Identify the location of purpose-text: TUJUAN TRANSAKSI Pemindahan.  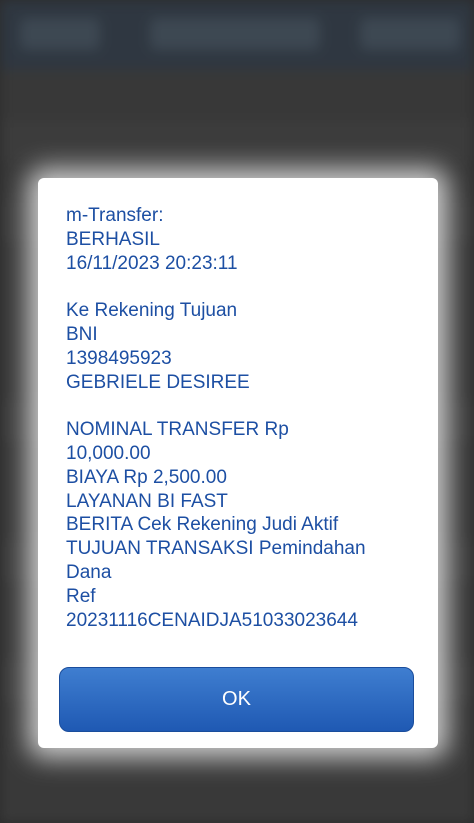
(216, 549).